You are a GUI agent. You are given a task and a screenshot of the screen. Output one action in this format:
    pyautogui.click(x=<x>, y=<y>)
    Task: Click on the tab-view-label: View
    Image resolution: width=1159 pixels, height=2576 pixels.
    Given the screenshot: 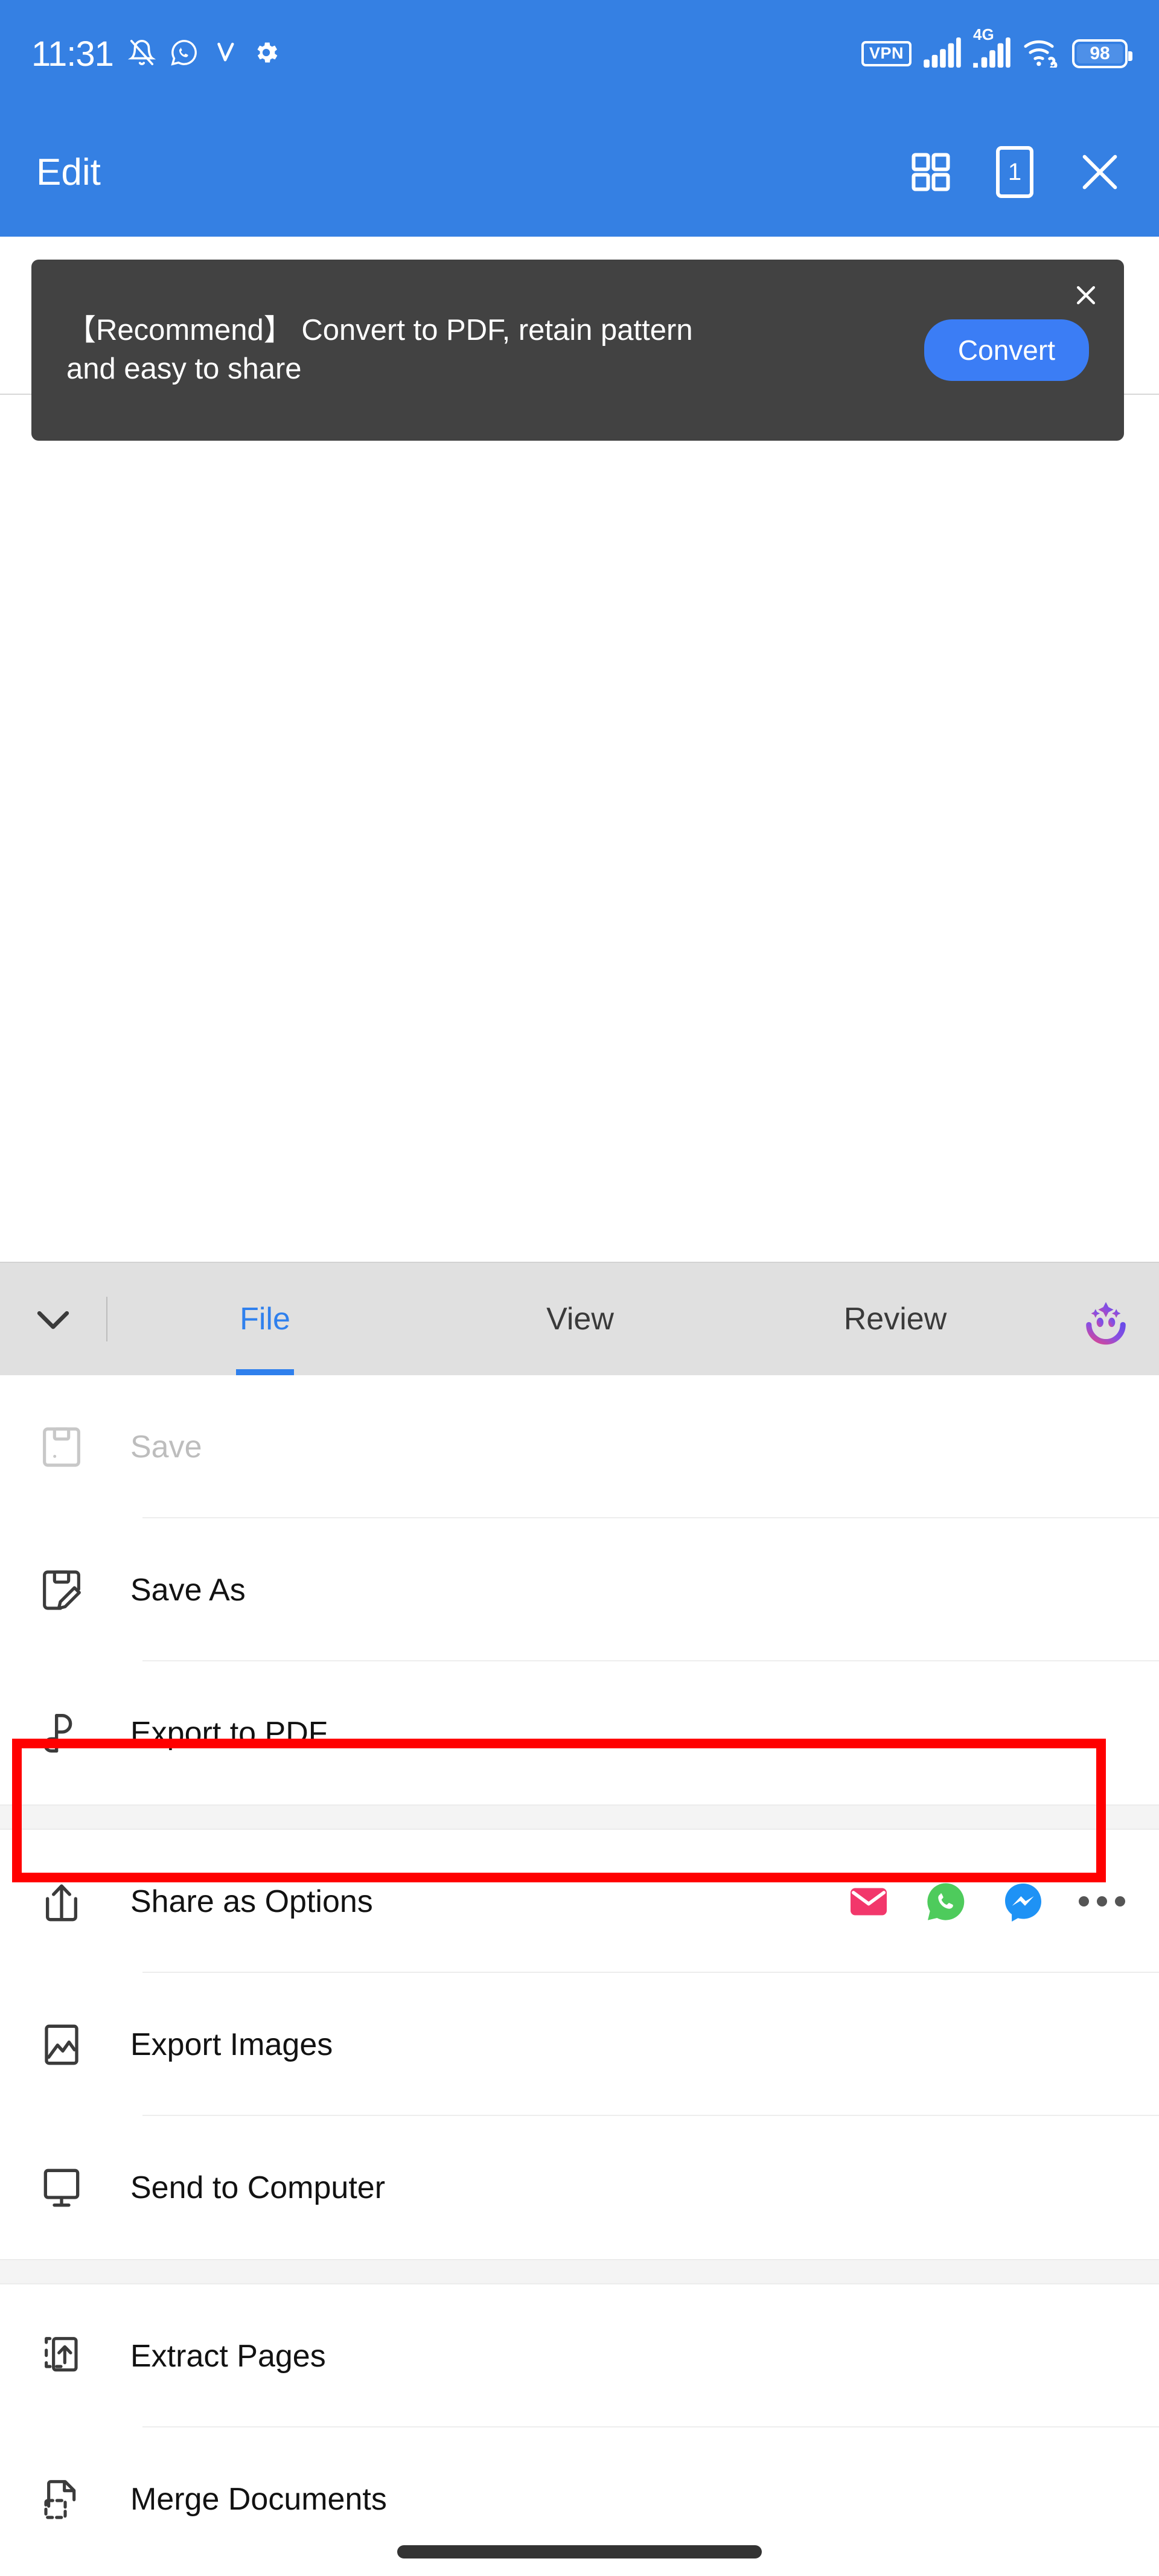 What is the action you would take?
    pyautogui.click(x=580, y=1320)
    